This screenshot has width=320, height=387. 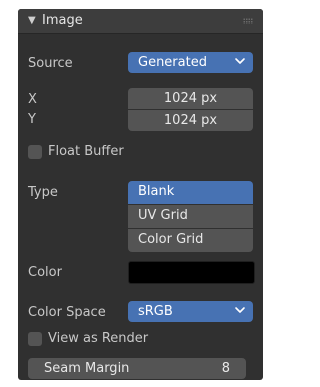 I want to click on seam-margin-field: Seam Margin 8, so click(x=137, y=368).